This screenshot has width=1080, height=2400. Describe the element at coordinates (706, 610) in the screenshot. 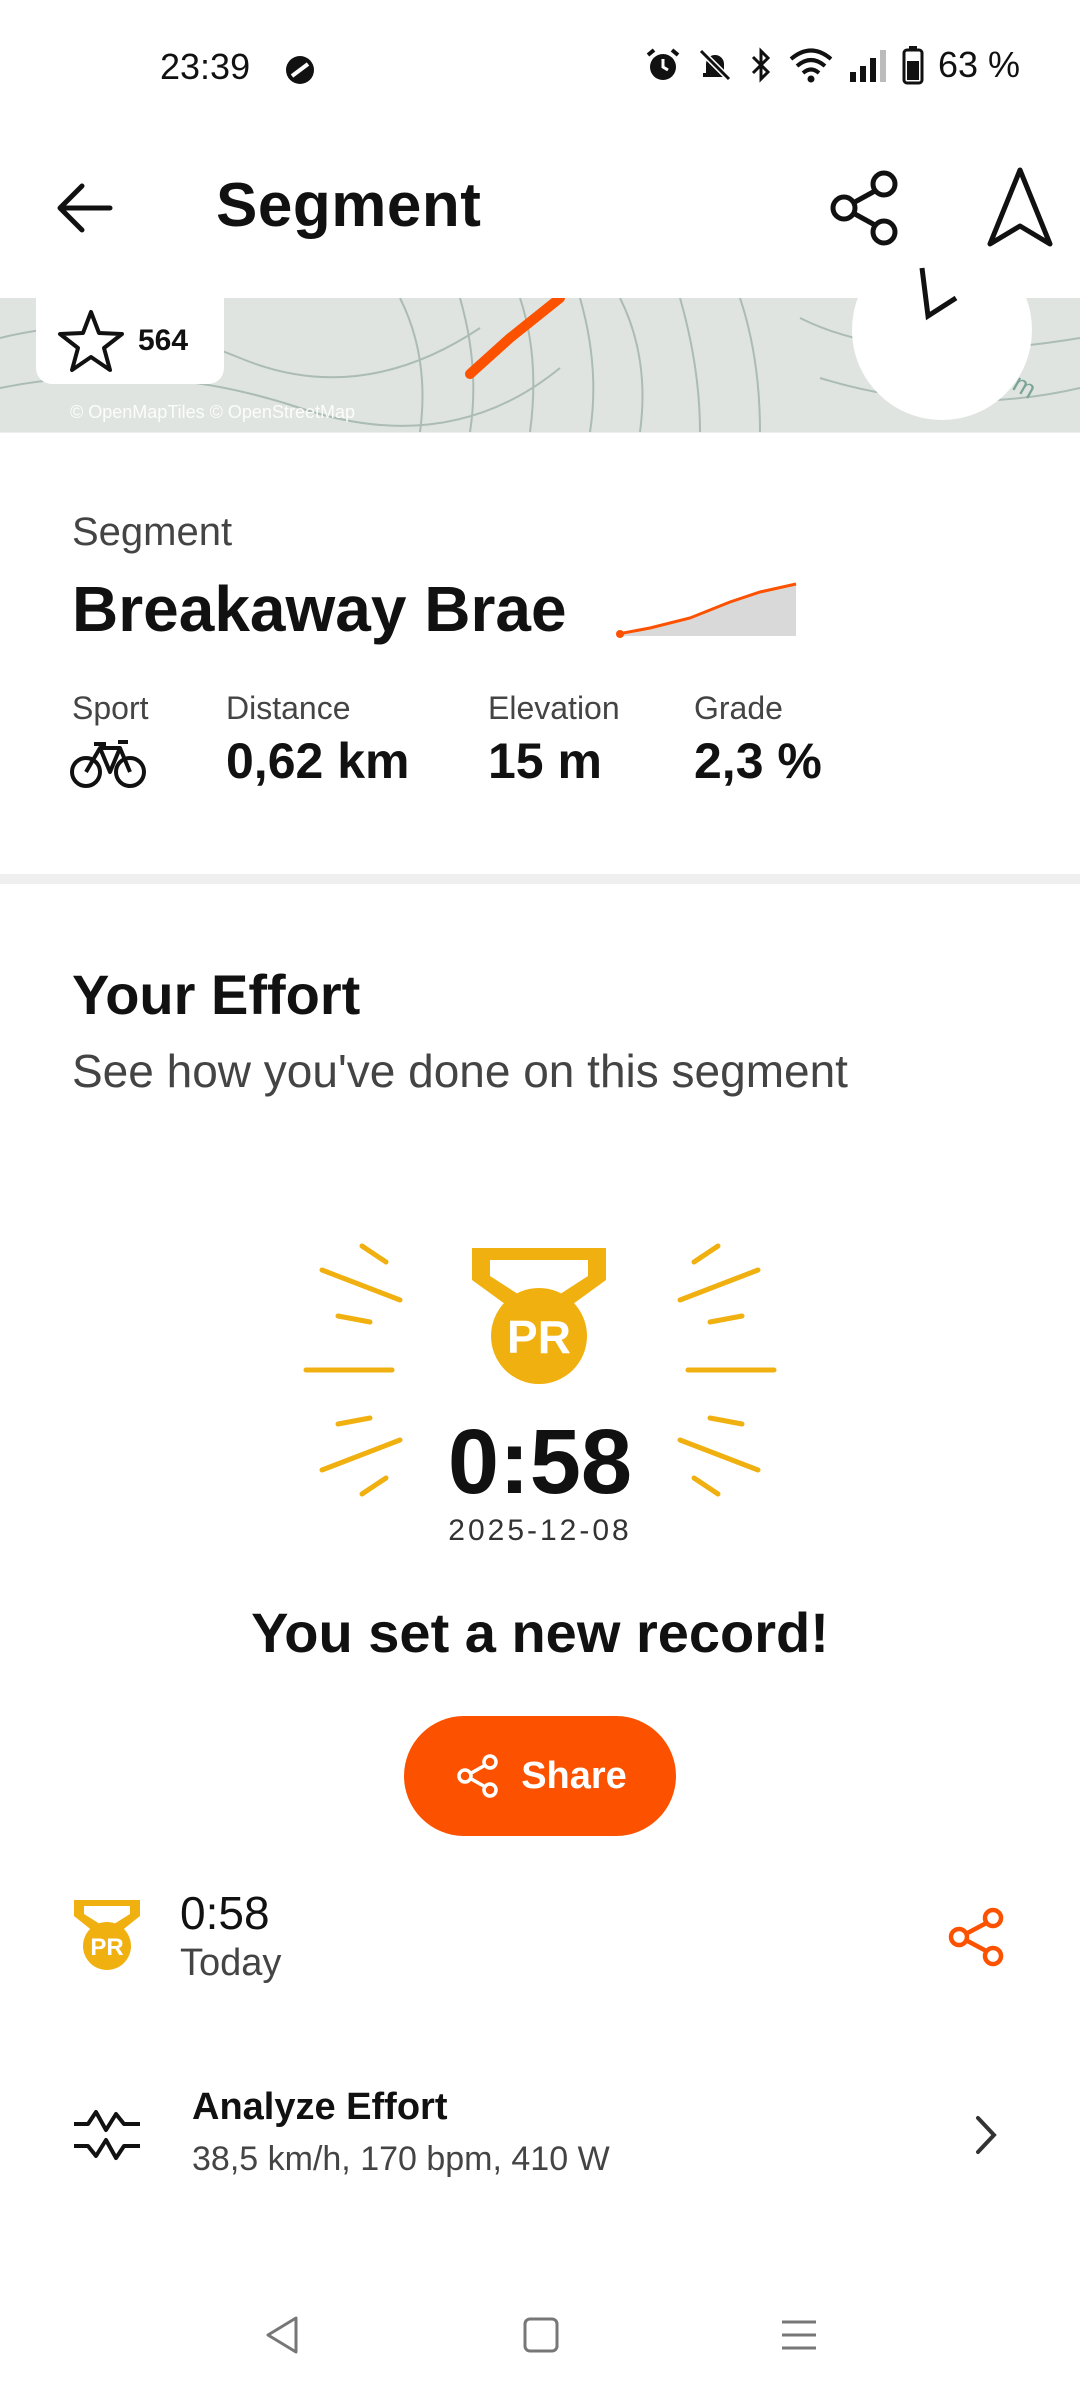

I see `elevation-profile` at that location.